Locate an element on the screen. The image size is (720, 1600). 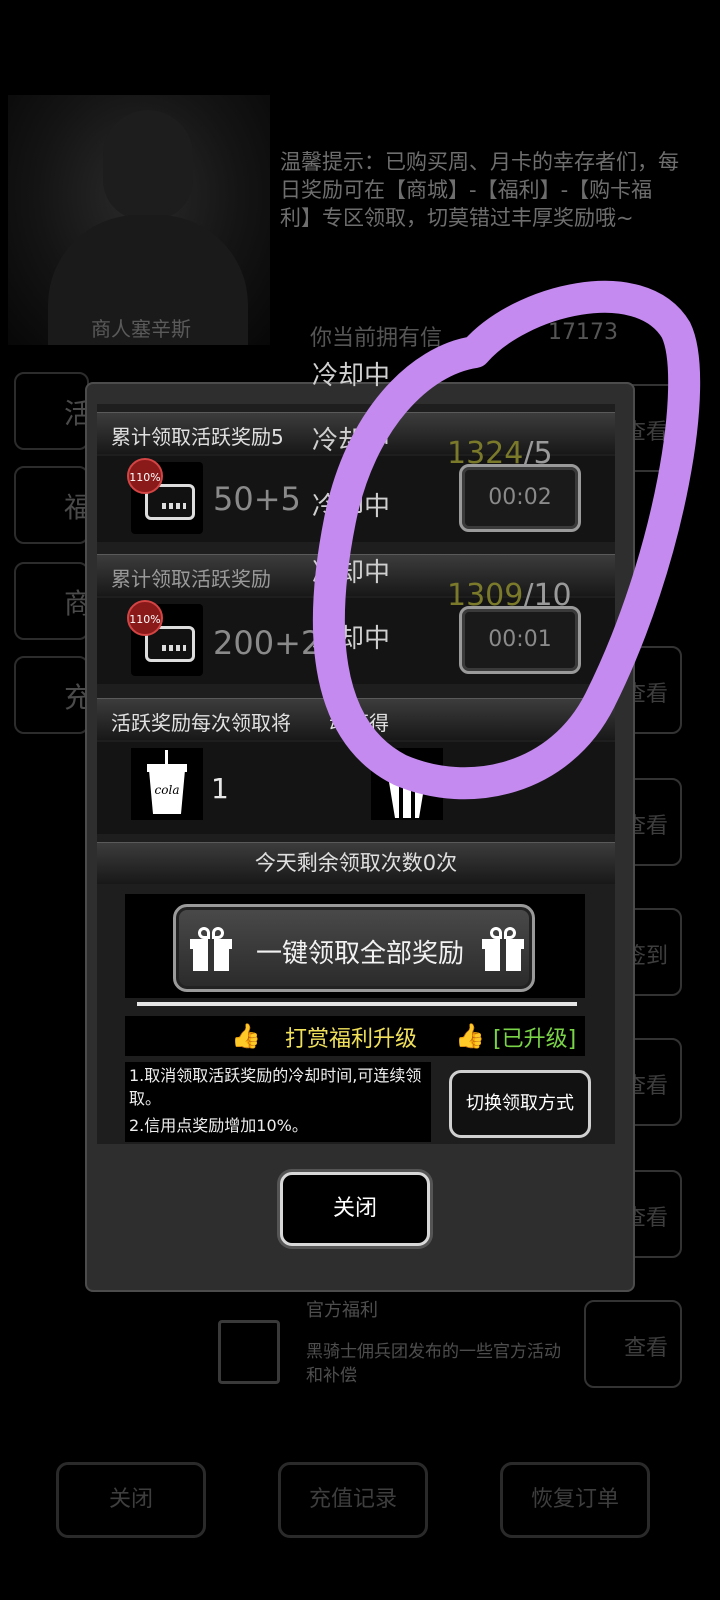
restore-order-button: 恢复订单 is located at coordinates (575, 1500).